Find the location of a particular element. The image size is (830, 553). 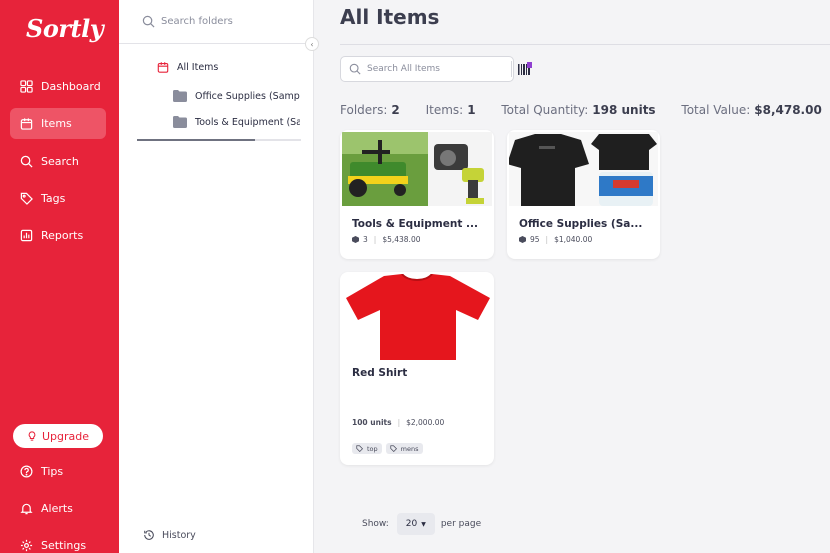

folder-tree-label: Tools & Equipment (Sample) is located at coordinates (247, 122).